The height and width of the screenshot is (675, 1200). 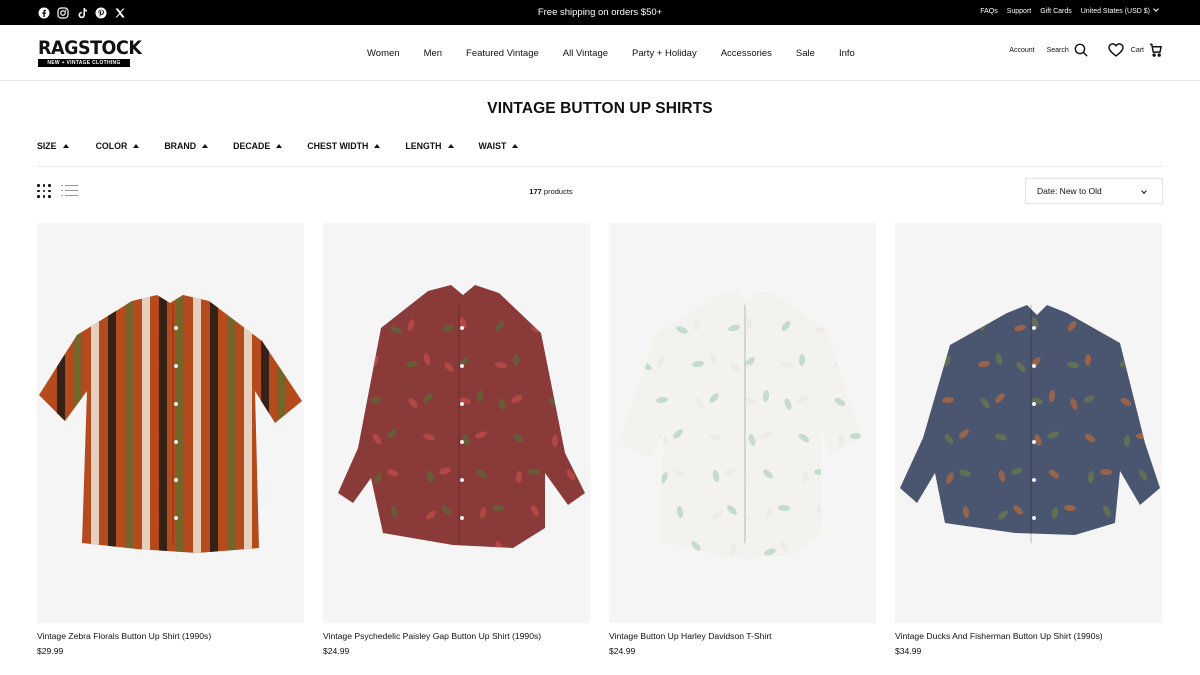 I want to click on logo: RAGSTOCK NEW + VINTAGE CLOTHING, so click(x=90, y=52).